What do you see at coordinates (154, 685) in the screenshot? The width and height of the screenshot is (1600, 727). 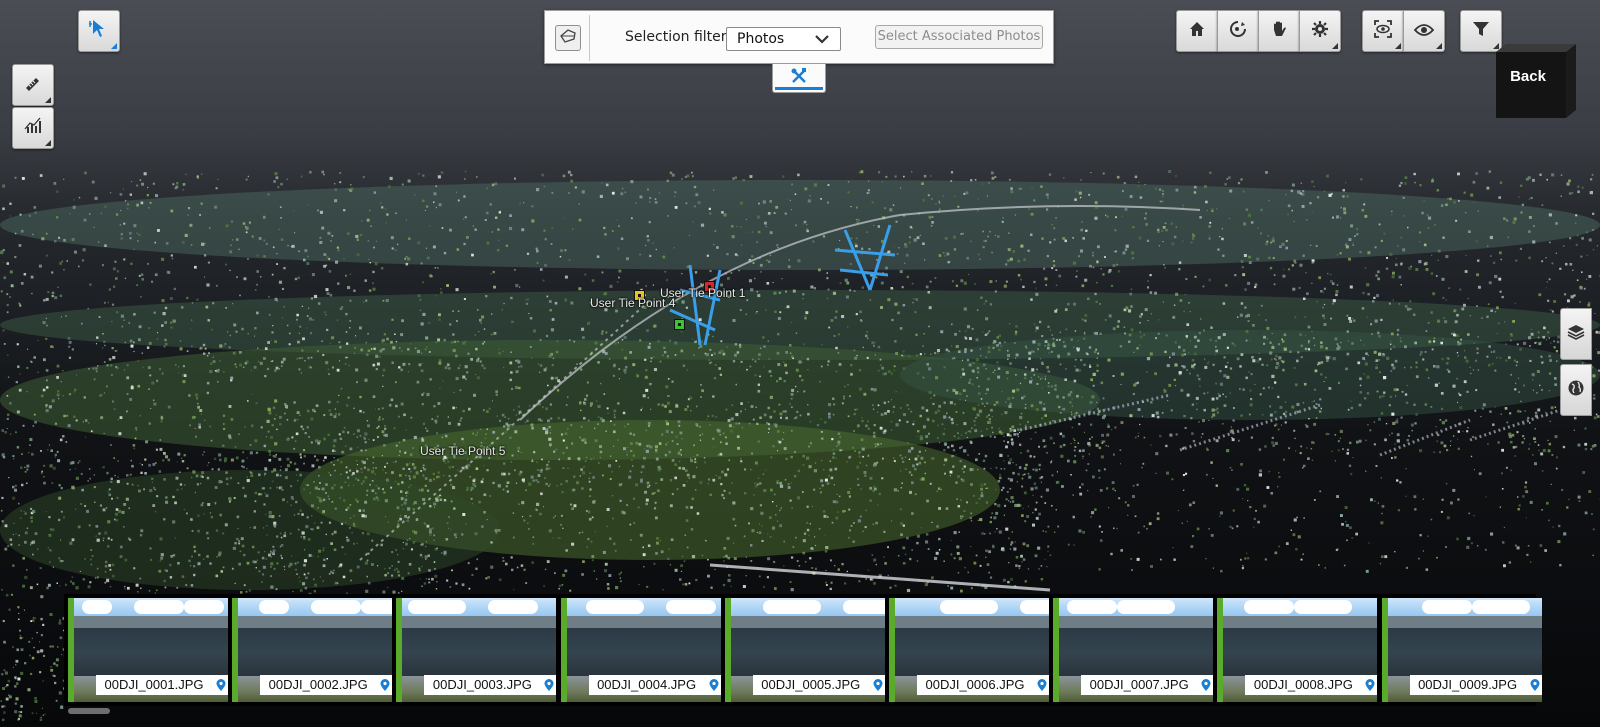 I see `photo-filename: 00DJI_0001.JPG` at bounding box center [154, 685].